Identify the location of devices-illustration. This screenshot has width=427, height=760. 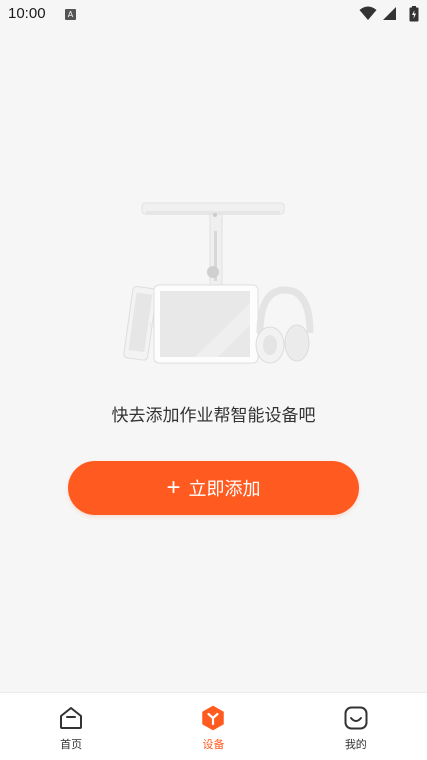
(218, 283).